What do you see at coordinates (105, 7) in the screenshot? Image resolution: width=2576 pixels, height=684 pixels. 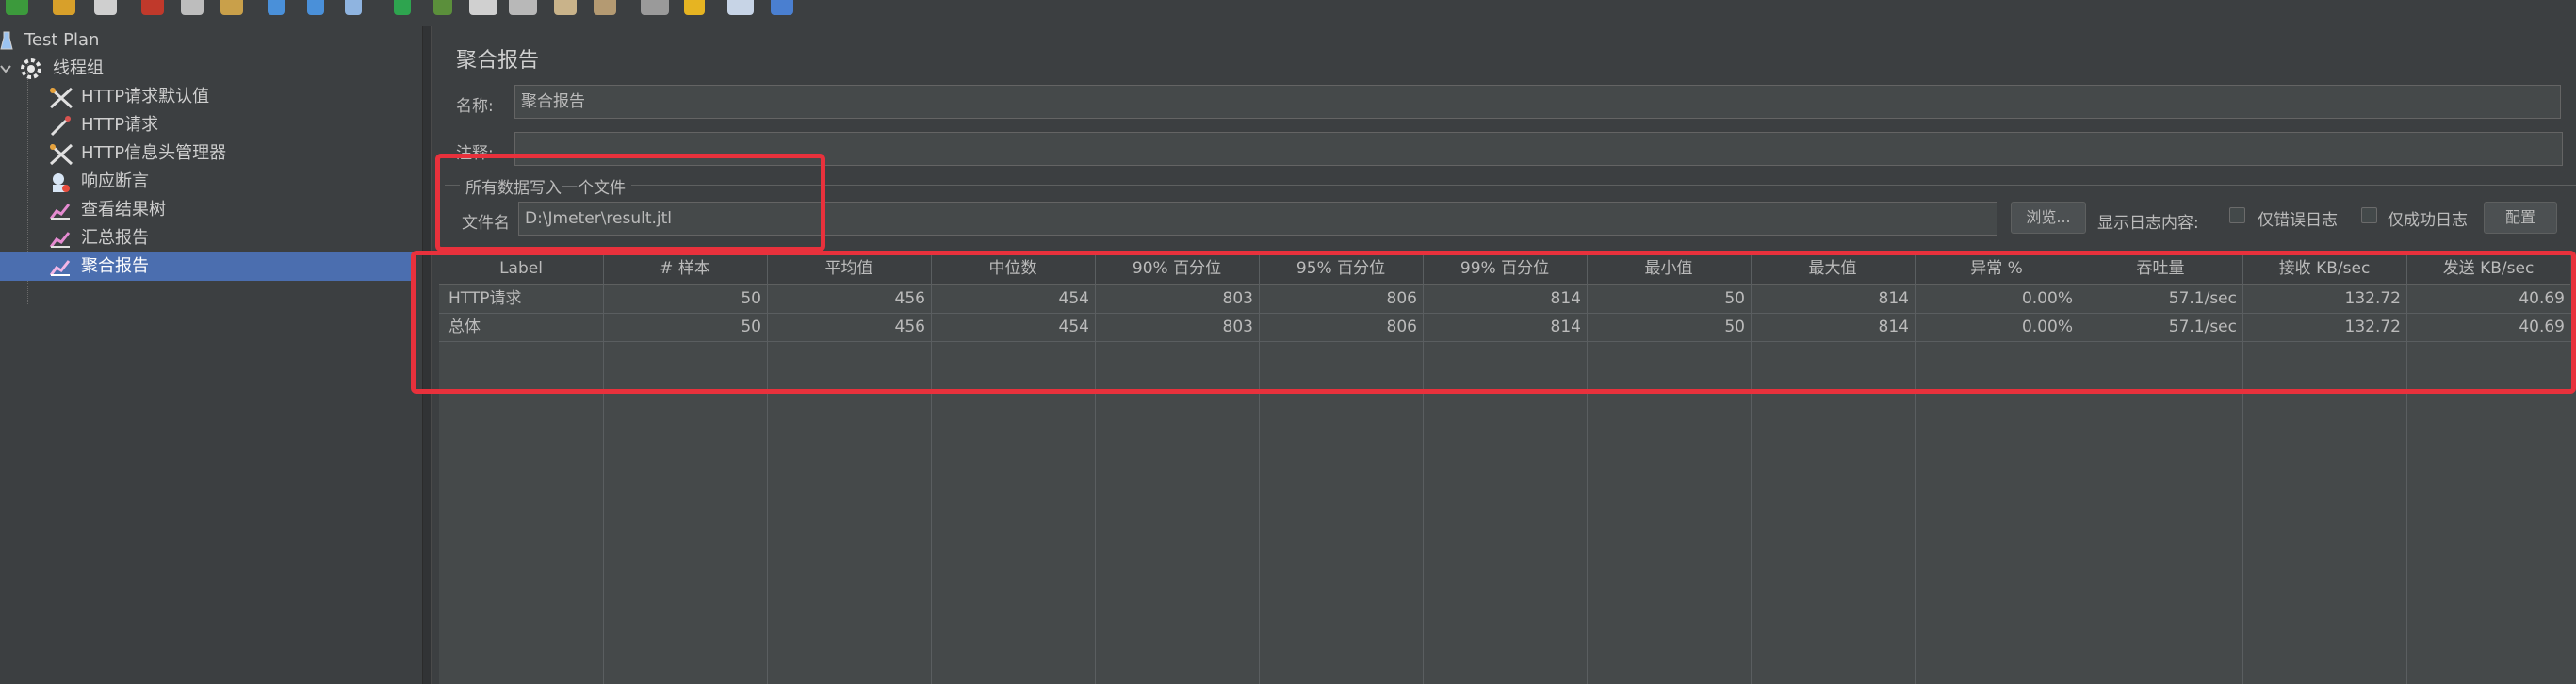 I see `save-icon` at bounding box center [105, 7].